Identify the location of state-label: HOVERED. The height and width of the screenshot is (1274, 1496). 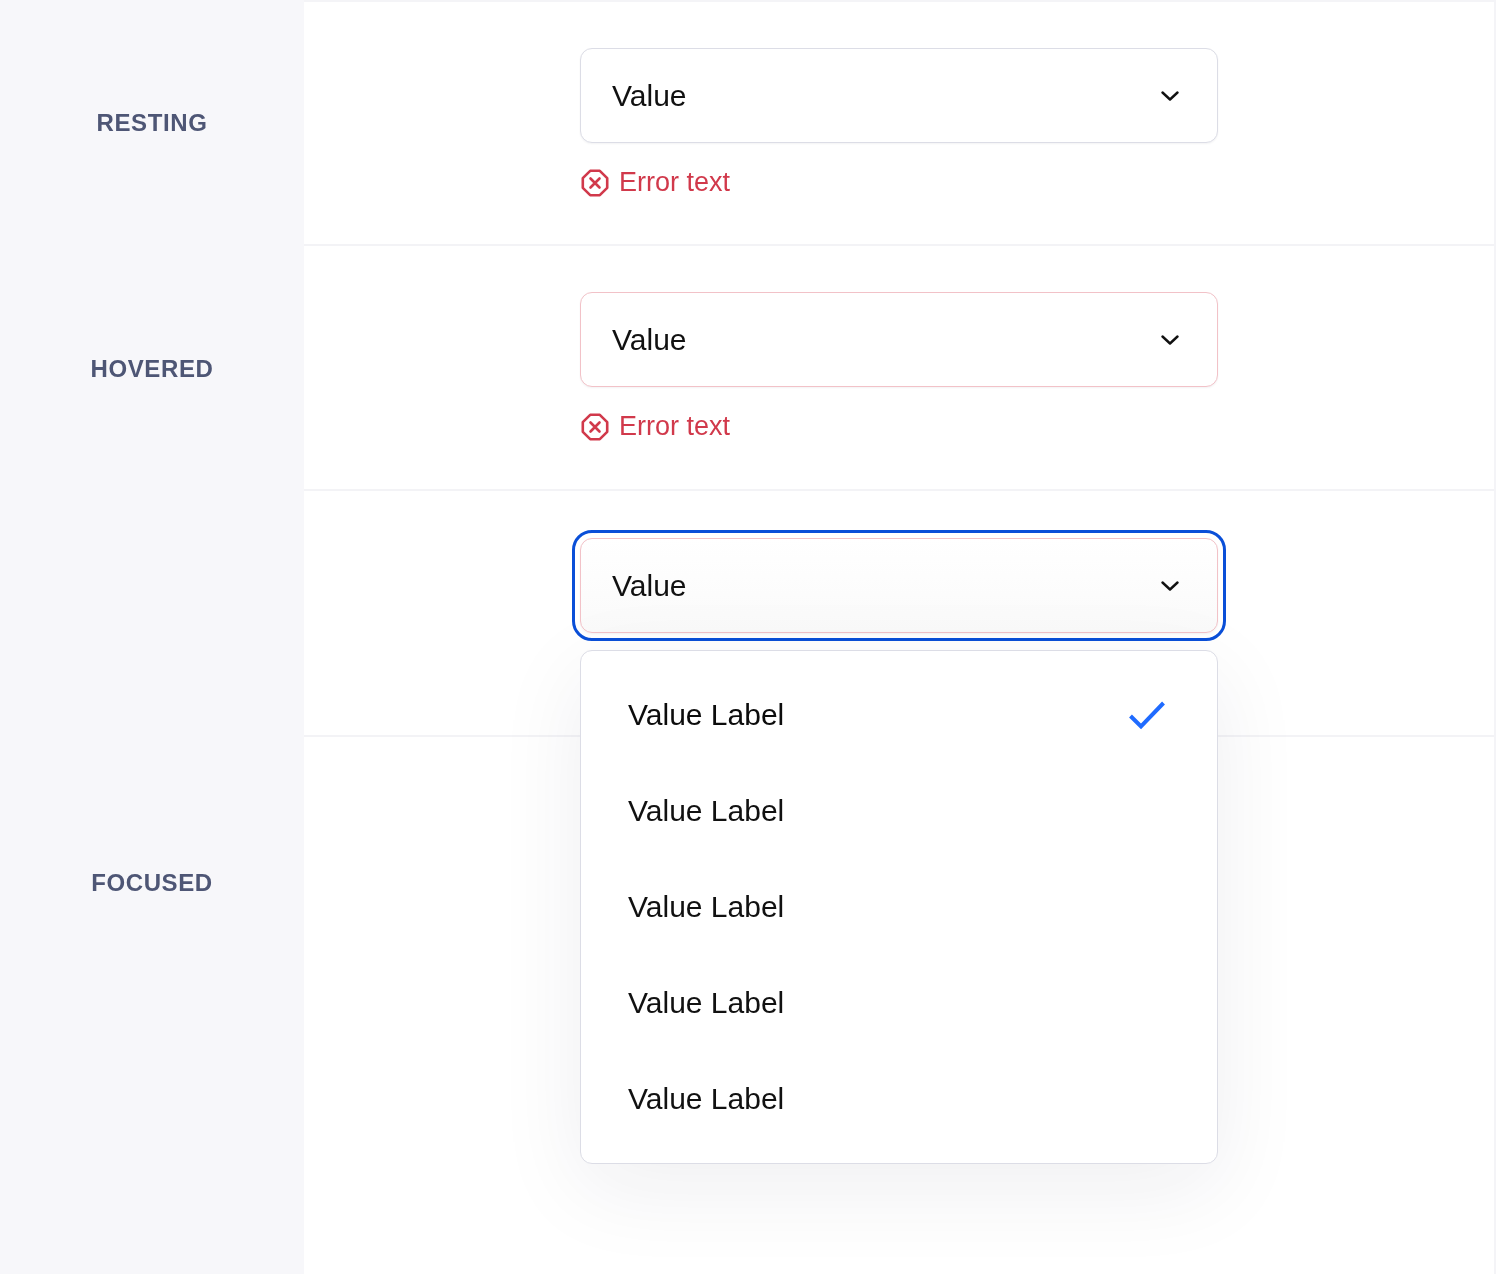
(152, 369).